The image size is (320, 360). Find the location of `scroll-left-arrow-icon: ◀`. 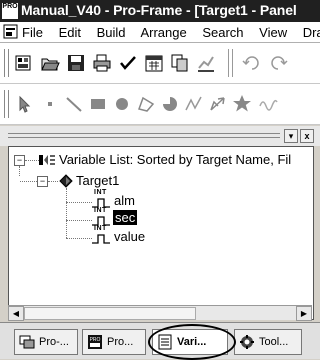

scroll-left-arrow-icon: ◀ is located at coordinates (16, 313).